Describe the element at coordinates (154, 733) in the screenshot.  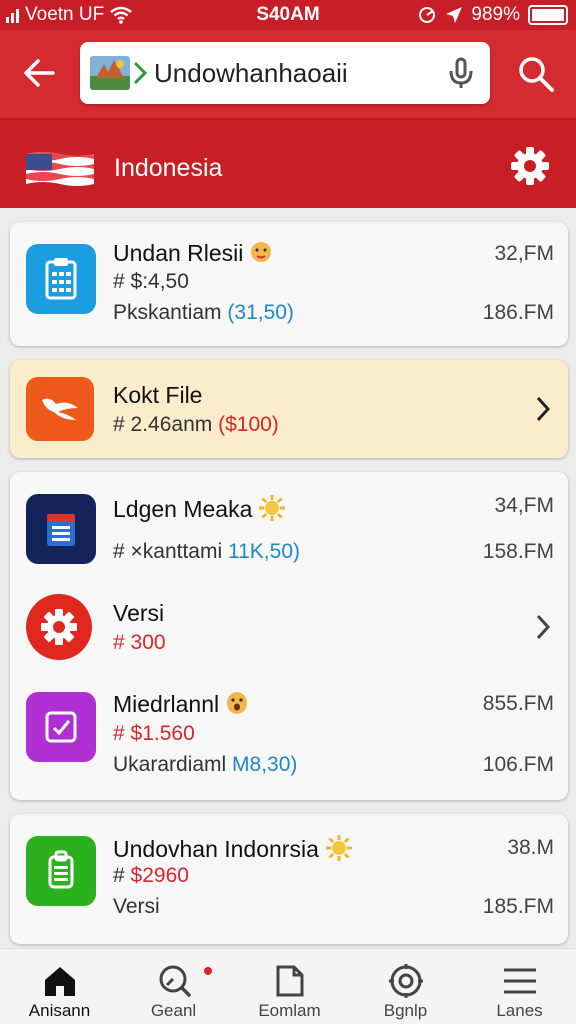
I see `item-price: # $1.560` at that location.